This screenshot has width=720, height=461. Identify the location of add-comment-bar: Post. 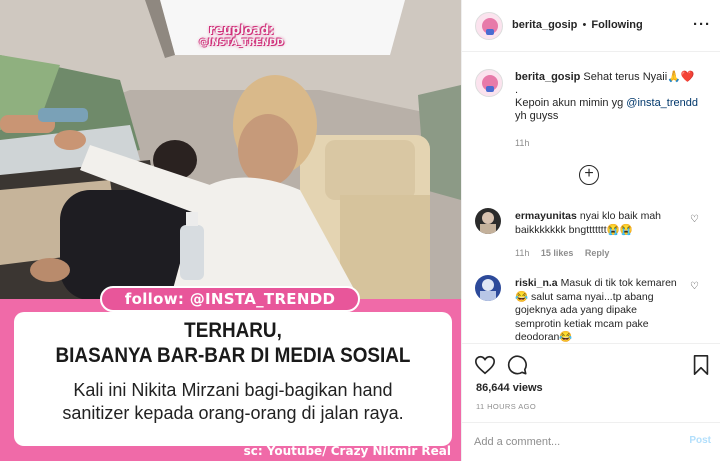
(591, 441).